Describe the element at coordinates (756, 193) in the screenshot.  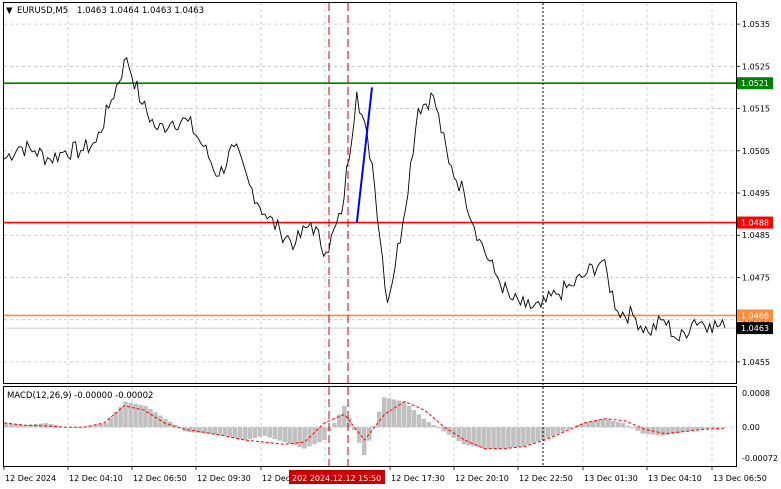
I see `price-tick-label: 1.0495` at that location.